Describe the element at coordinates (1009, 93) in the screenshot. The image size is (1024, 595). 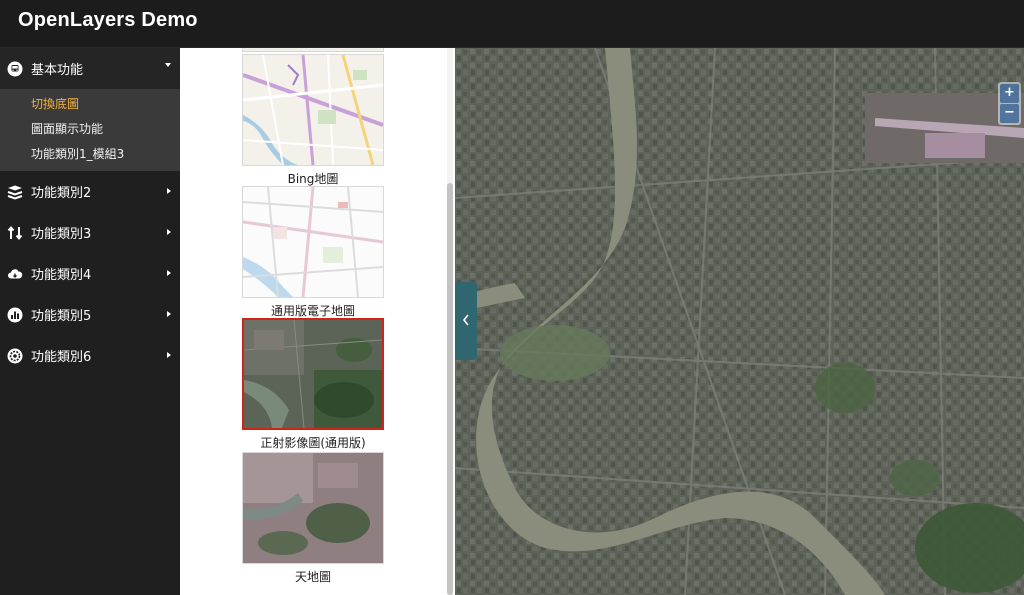
I see `zoom-in-button: +` at that location.